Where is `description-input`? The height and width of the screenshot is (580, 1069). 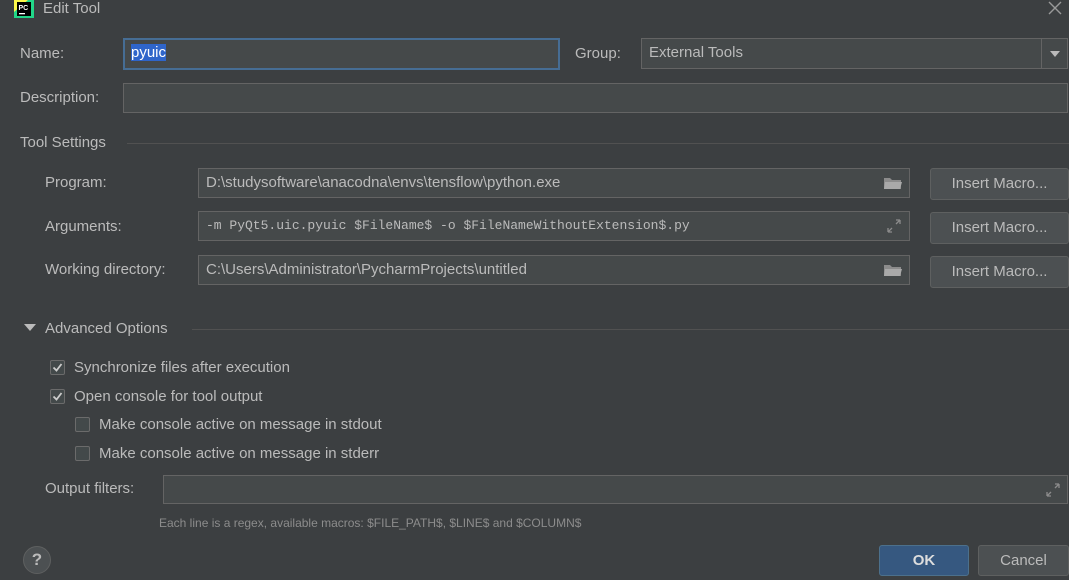
description-input is located at coordinates (595, 98).